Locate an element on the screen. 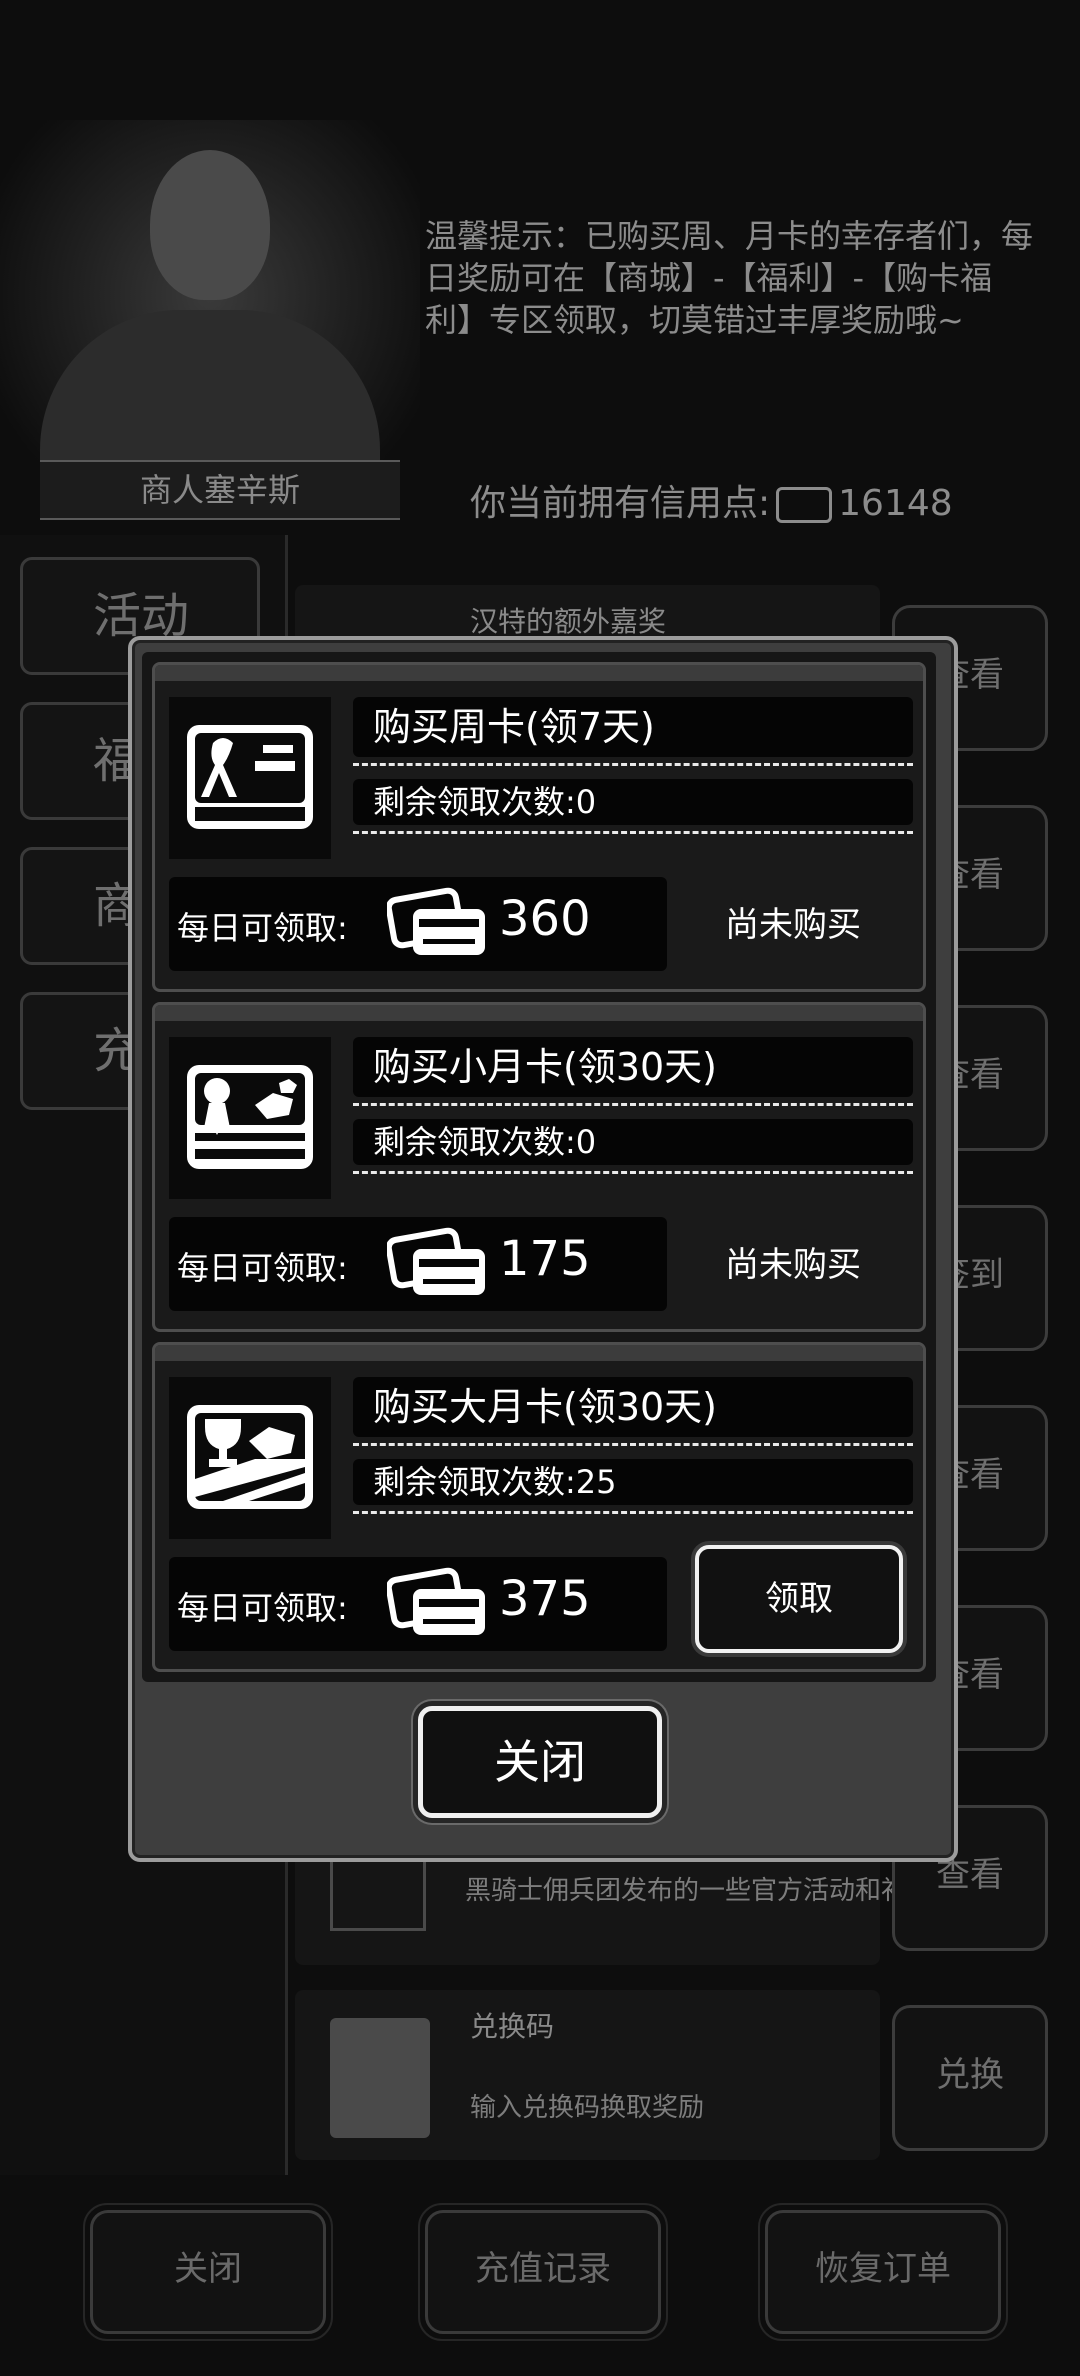 The width and height of the screenshot is (1080, 2376). redeem-button: 兑换 is located at coordinates (970, 2078).